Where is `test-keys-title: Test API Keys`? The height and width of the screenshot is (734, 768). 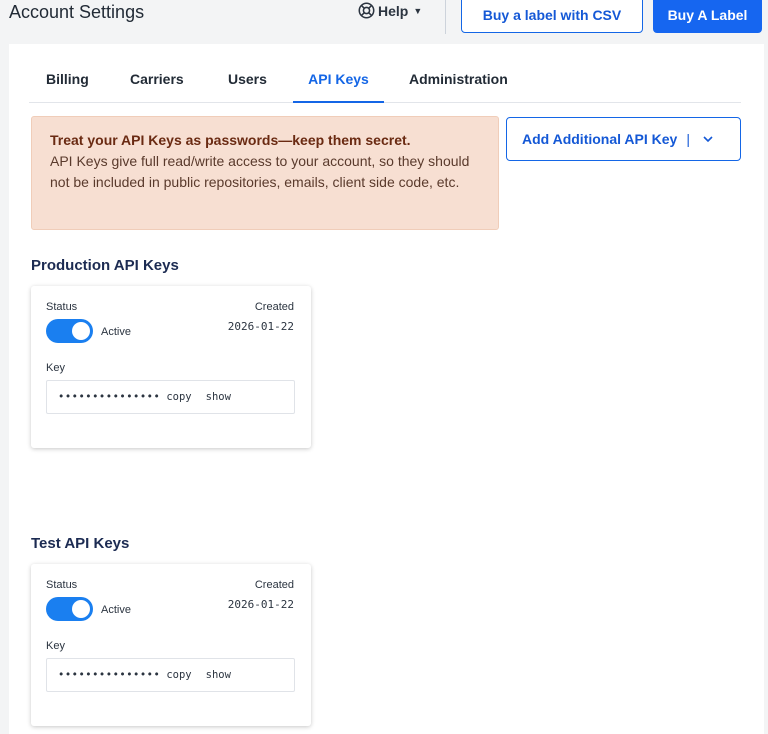 test-keys-title: Test API Keys is located at coordinates (80, 543).